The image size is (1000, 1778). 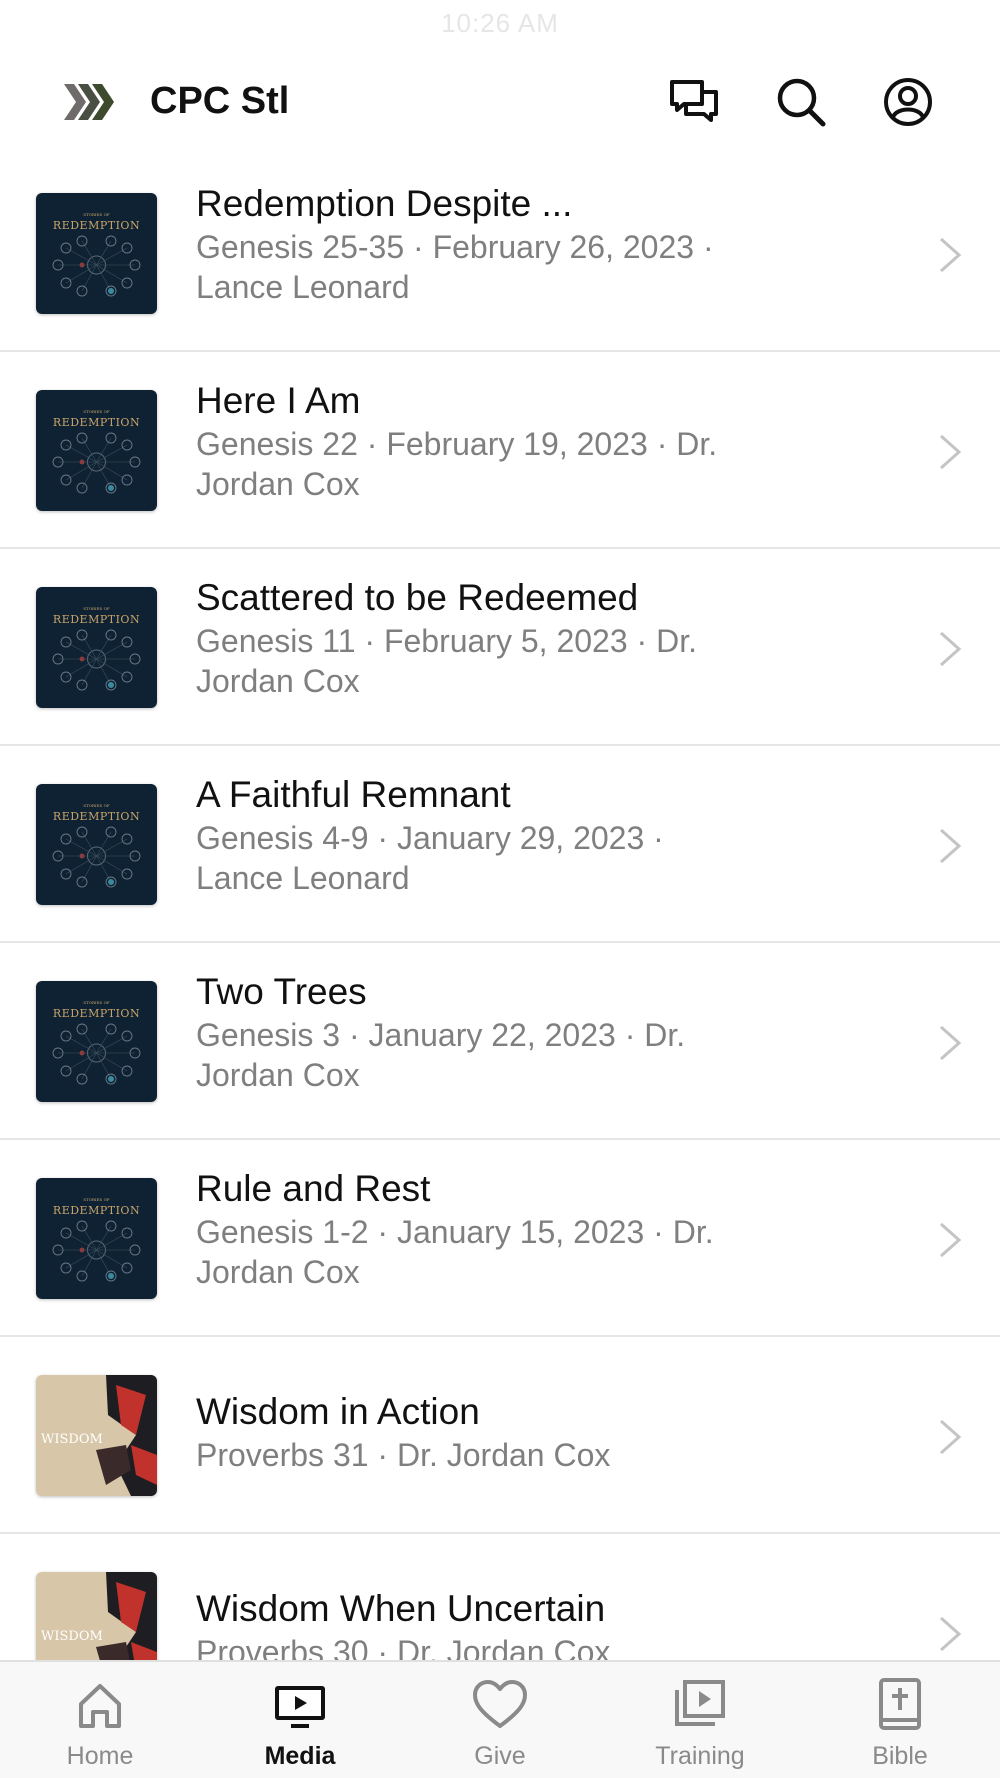 What do you see at coordinates (908, 102) in the screenshot?
I see `profile-button` at bounding box center [908, 102].